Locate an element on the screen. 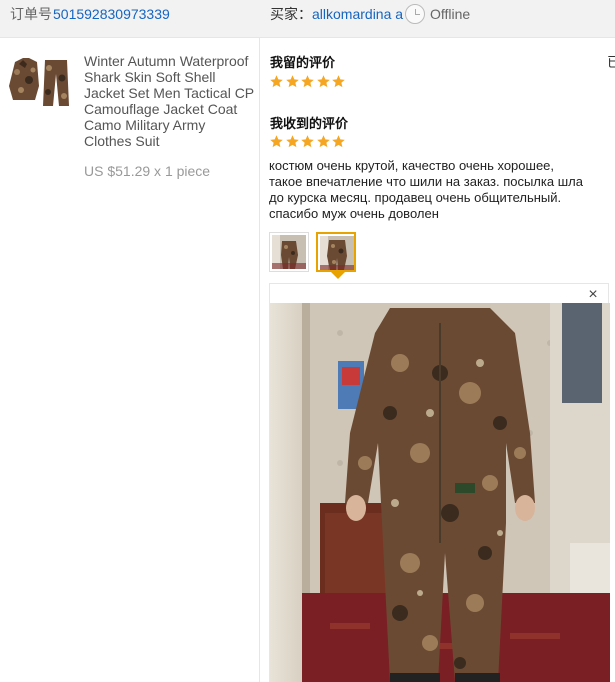 This screenshot has height=682, width=615. product-price: US $51.29 x 1 piece is located at coordinates (147, 171).